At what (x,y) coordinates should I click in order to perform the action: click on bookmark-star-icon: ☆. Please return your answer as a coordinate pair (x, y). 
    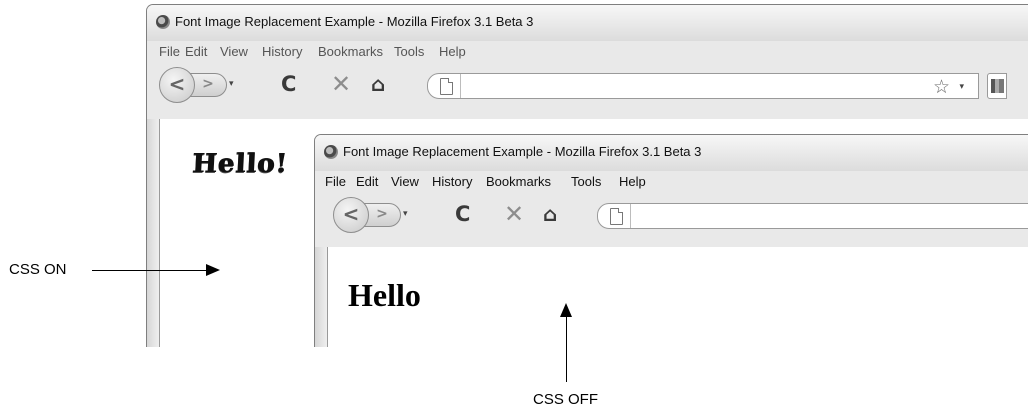
    Looking at the image, I should click on (941, 87).